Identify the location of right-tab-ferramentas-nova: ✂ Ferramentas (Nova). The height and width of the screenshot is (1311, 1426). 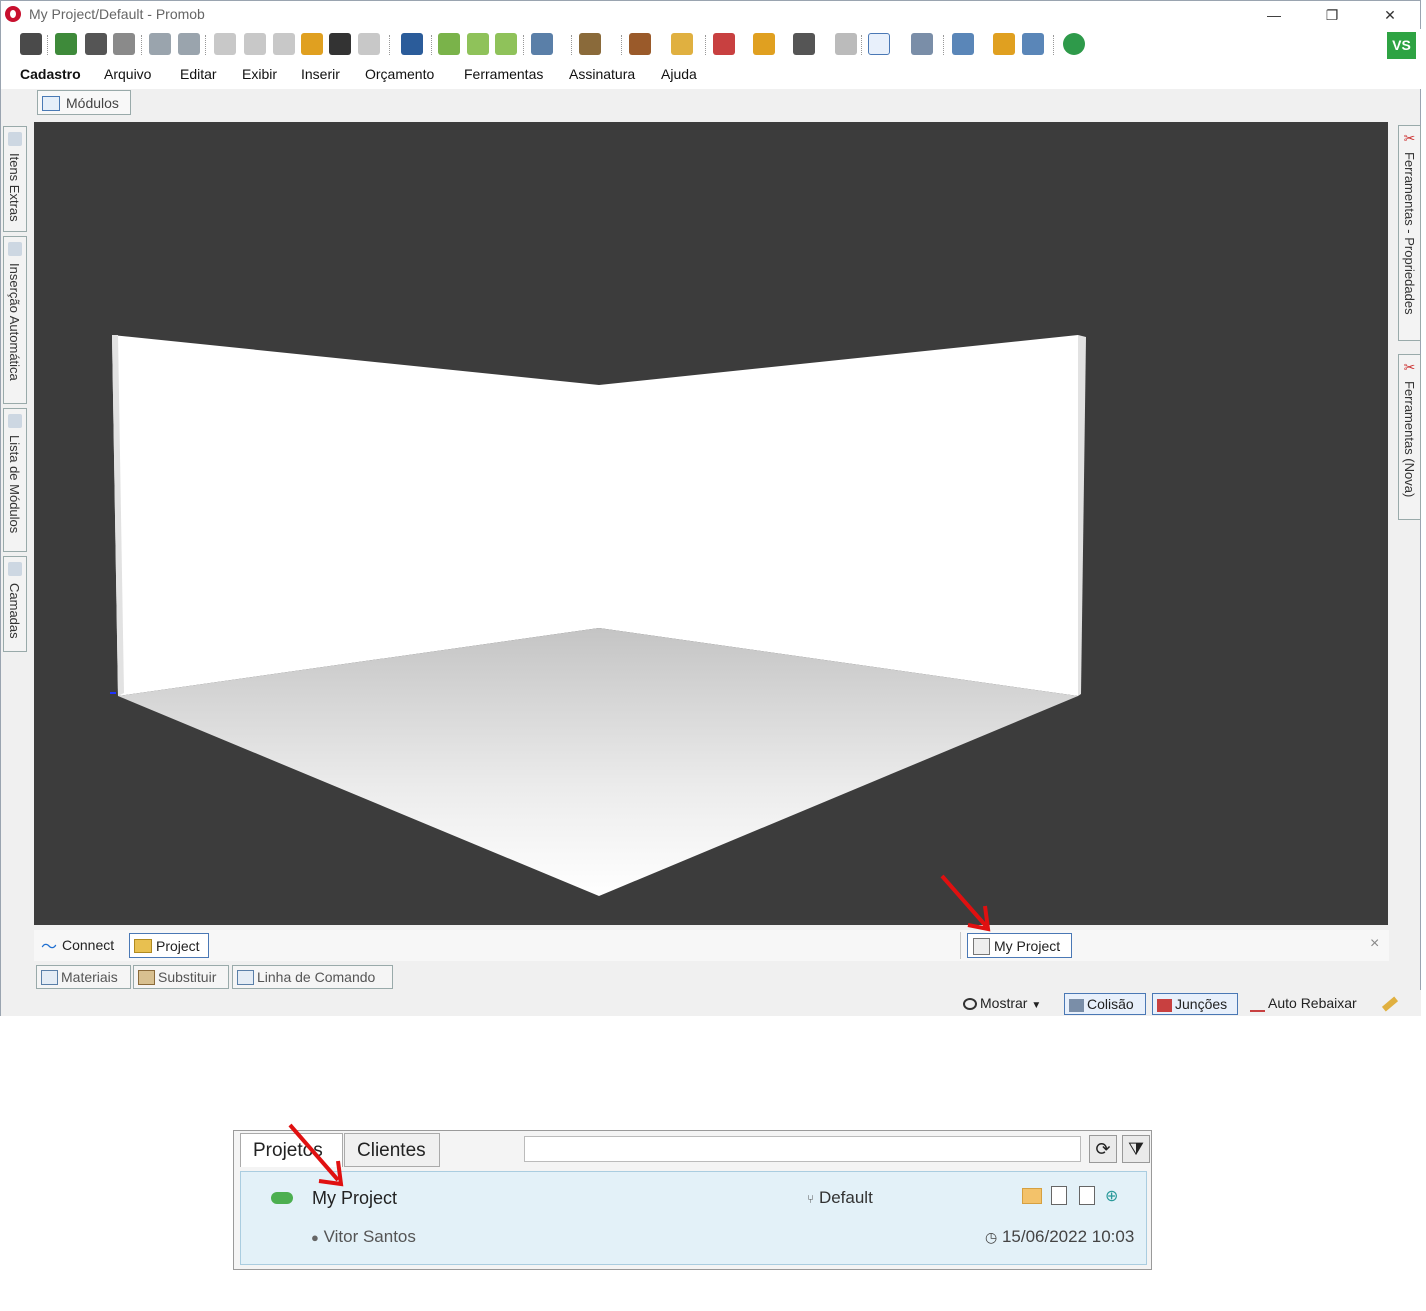
(1409, 437).